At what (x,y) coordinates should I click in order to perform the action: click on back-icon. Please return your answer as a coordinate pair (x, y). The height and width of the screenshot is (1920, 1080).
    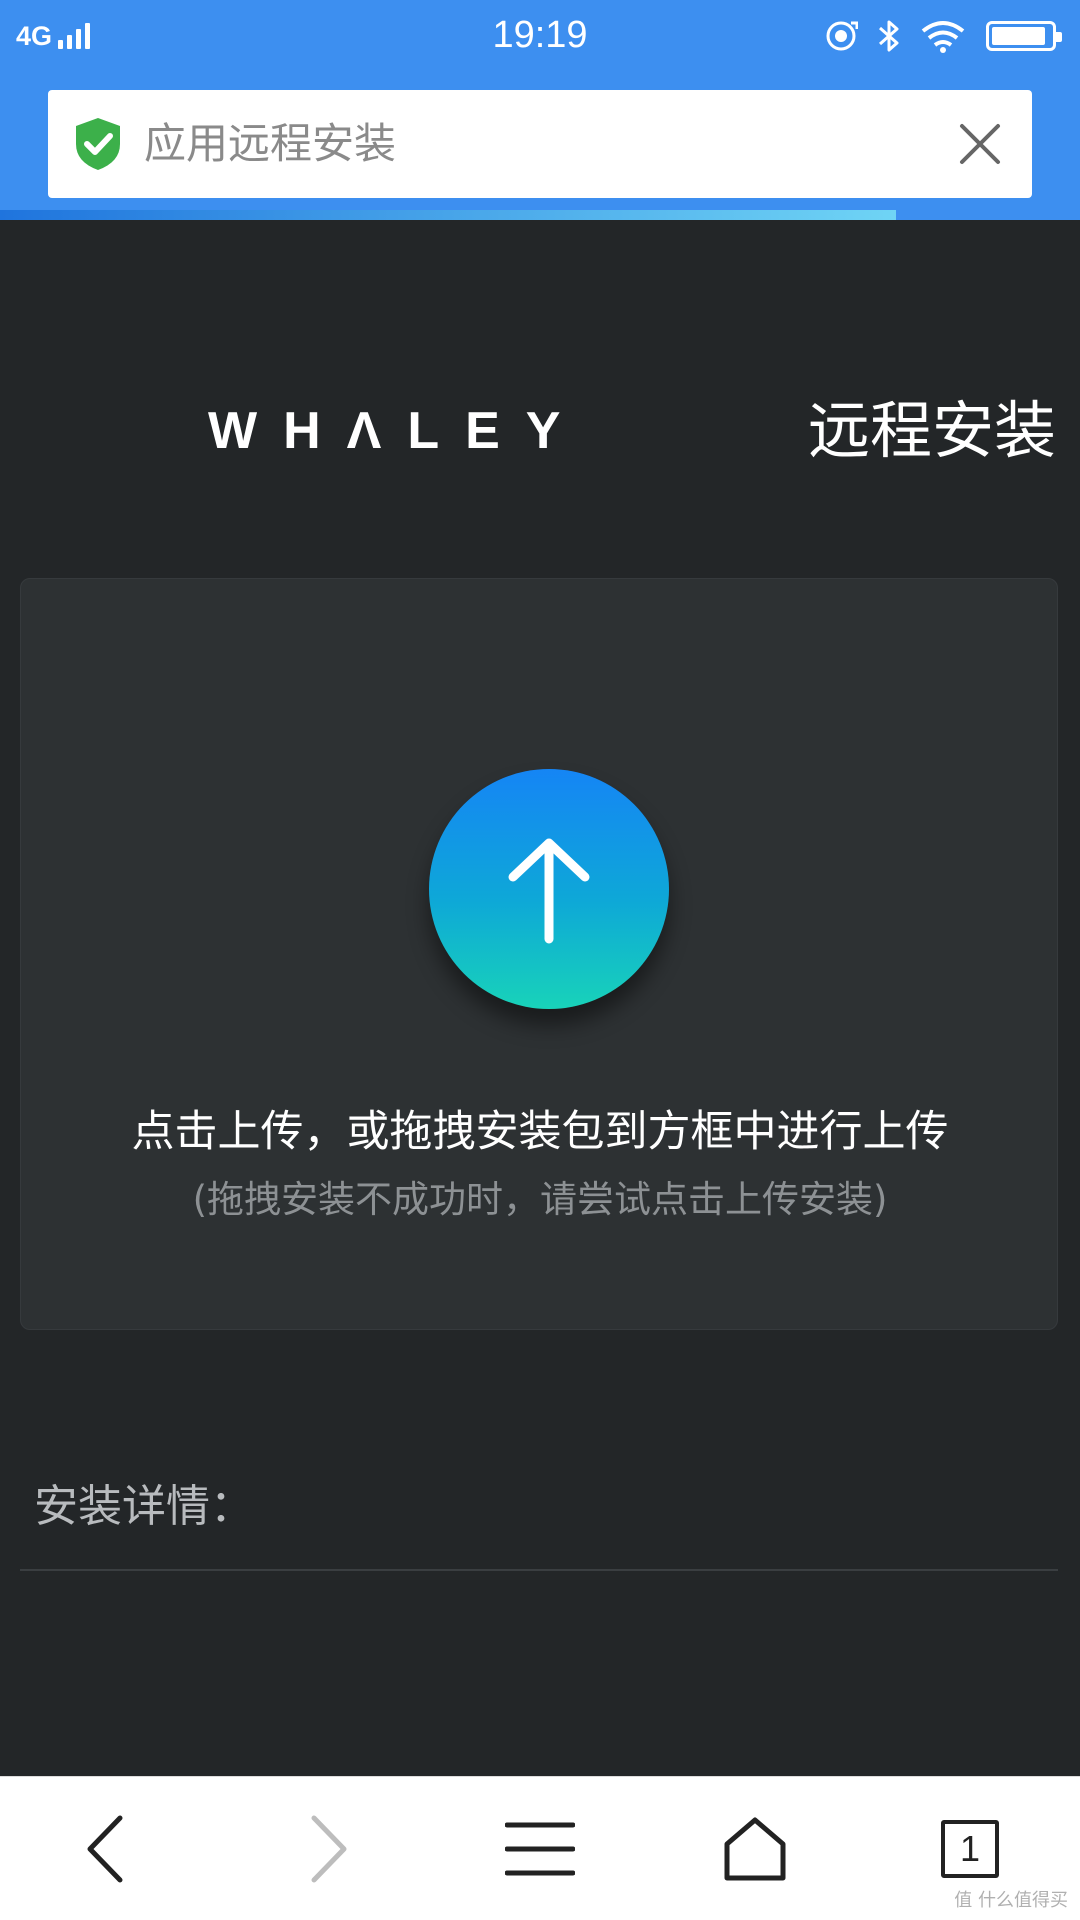
    Looking at the image, I should click on (105, 1849).